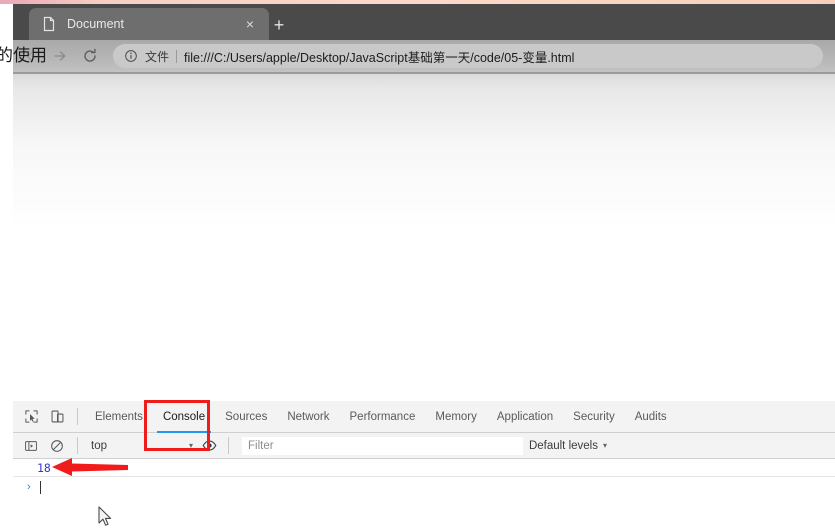 The height and width of the screenshot is (529, 835). What do you see at coordinates (31, 446) in the screenshot?
I see `console-sidebar-icon` at bounding box center [31, 446].